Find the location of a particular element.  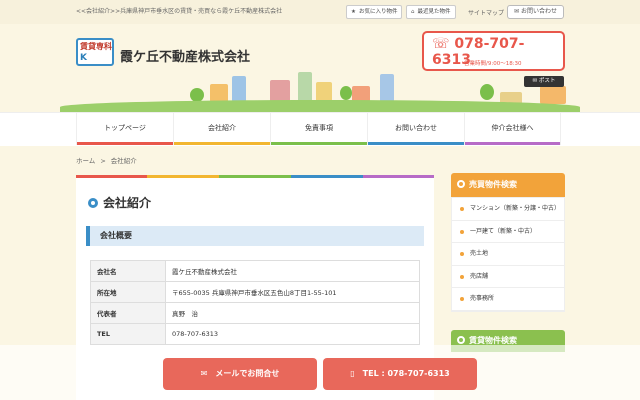

breadcrumb-home: ホーム is located at coordinates (85, 161).